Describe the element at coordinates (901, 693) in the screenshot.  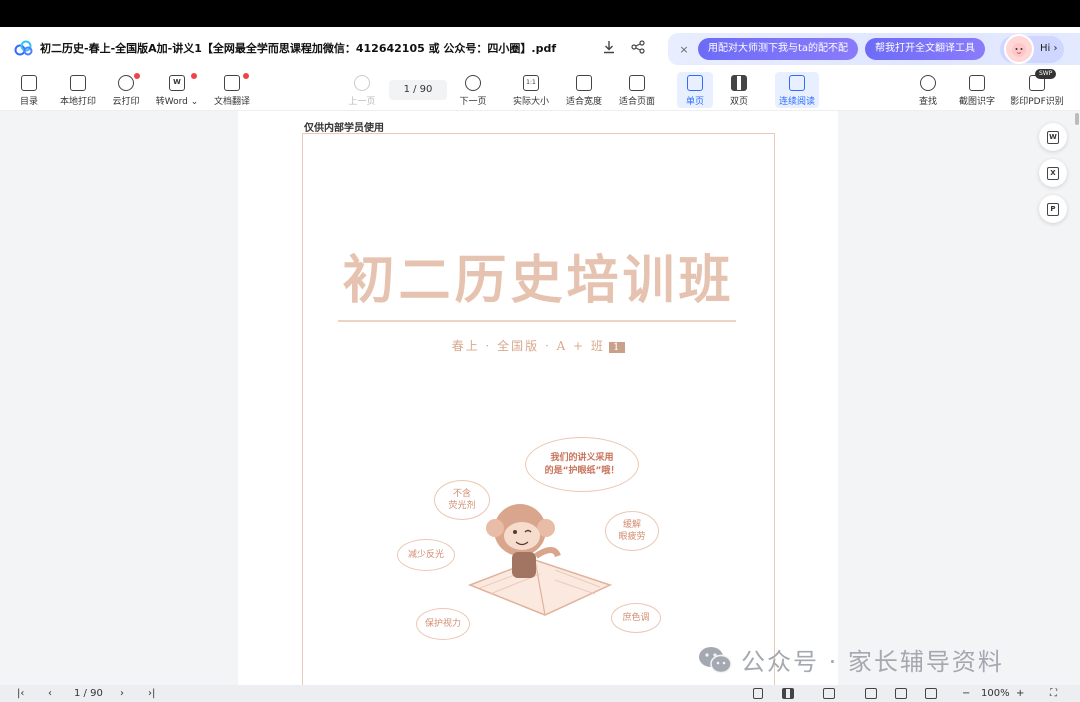
I see `fit-width-status-icon` at that location.